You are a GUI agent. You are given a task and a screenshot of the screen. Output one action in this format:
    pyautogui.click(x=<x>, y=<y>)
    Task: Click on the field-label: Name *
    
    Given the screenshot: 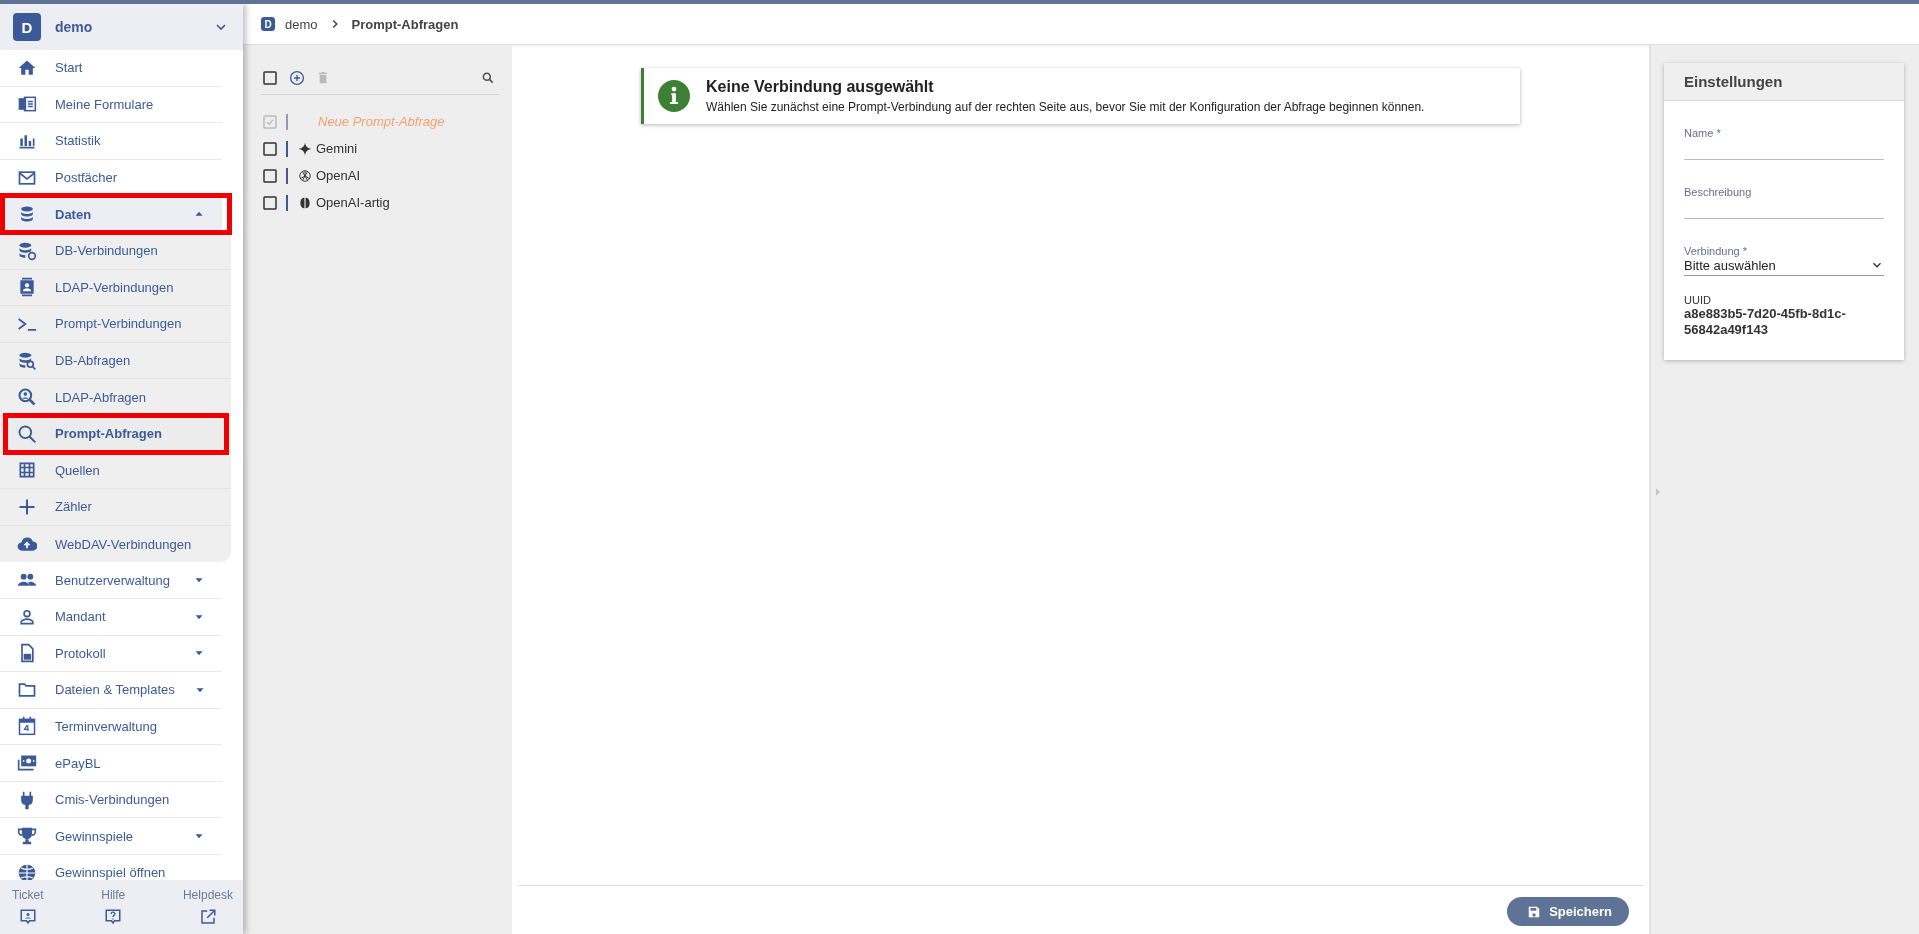 What is the action you would take?
    pyautogui.click(x=1703, y=133)
    